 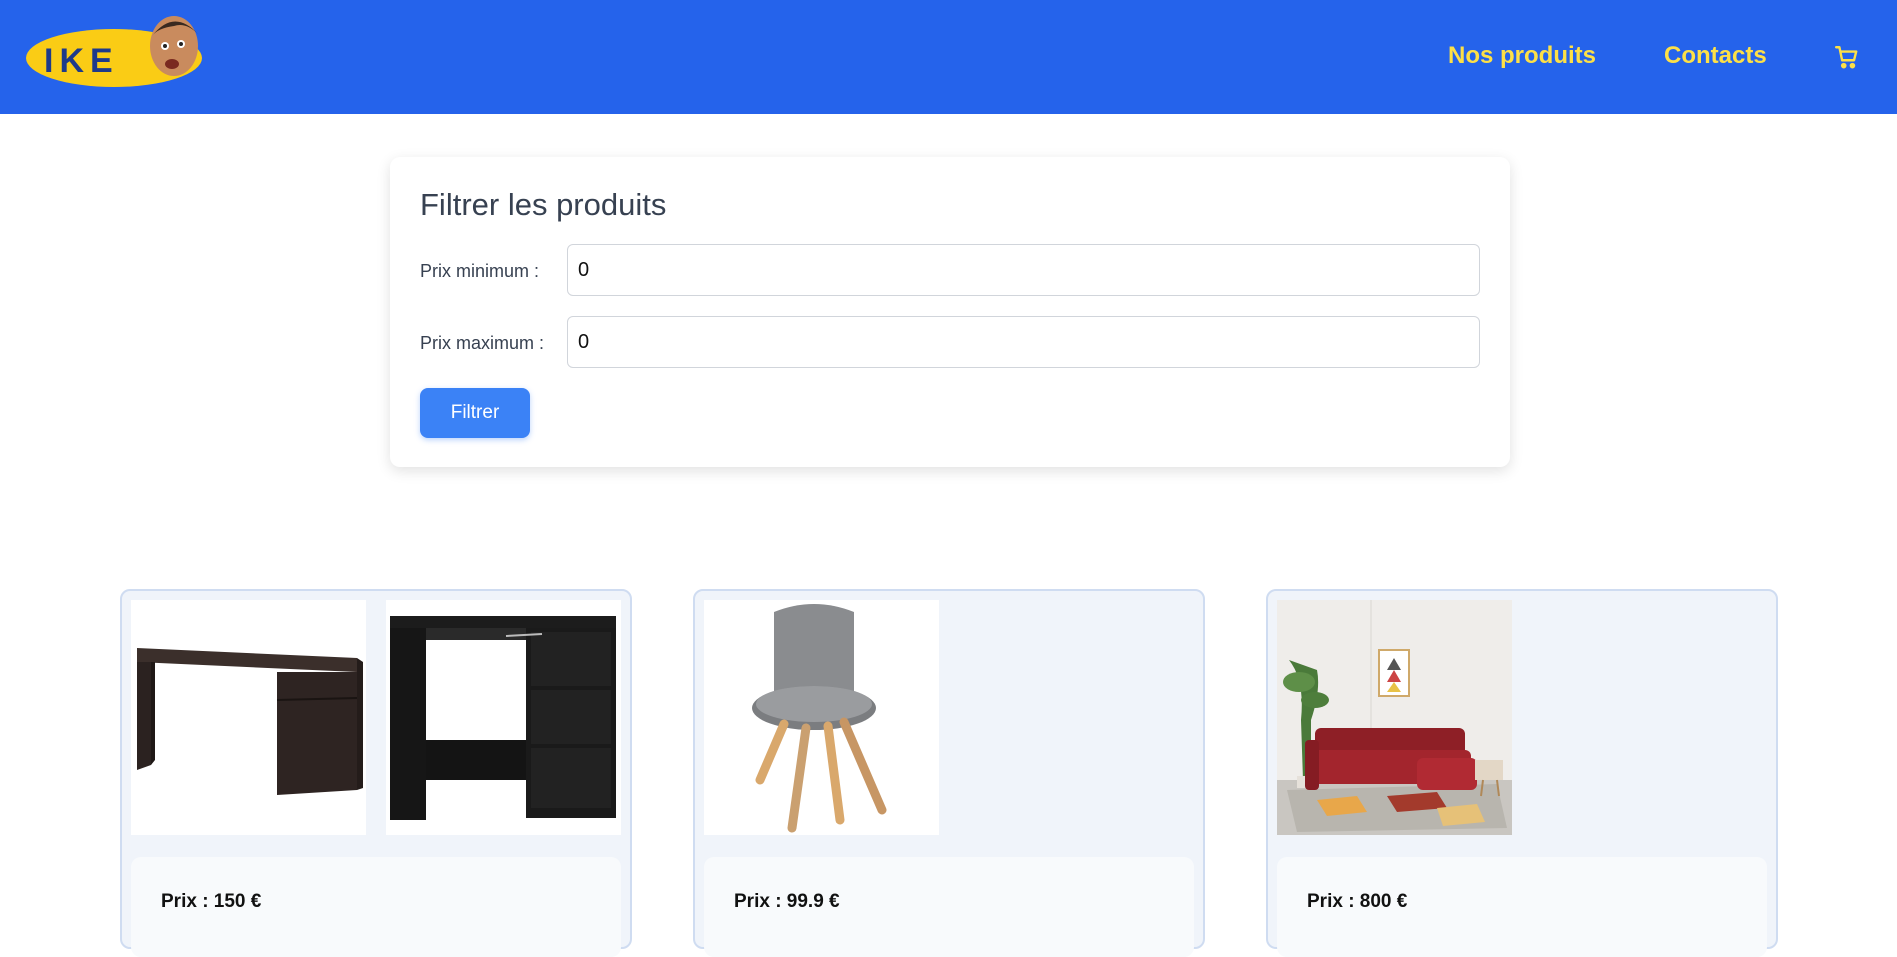 What do you see at coordinates (787, 901) in the screenshot?
I see `product-price: Prix : 99.9 €` at bounding box center [787, 901].